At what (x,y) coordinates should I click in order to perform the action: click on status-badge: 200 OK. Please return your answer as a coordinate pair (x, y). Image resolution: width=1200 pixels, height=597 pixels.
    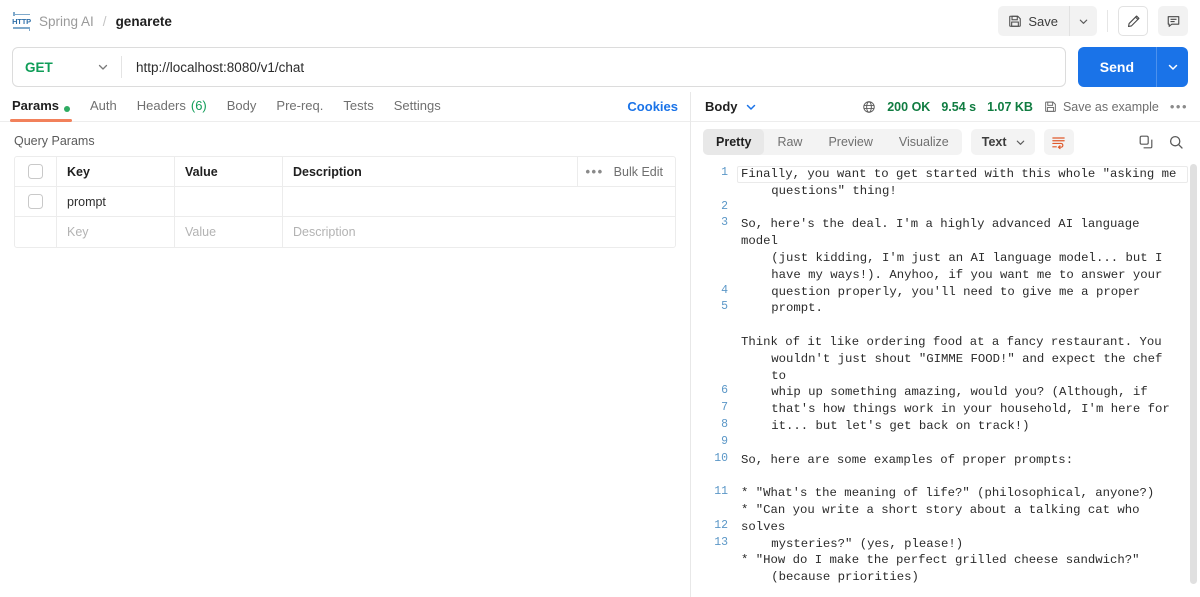
    Looking at the image, I should click on (909, 106).